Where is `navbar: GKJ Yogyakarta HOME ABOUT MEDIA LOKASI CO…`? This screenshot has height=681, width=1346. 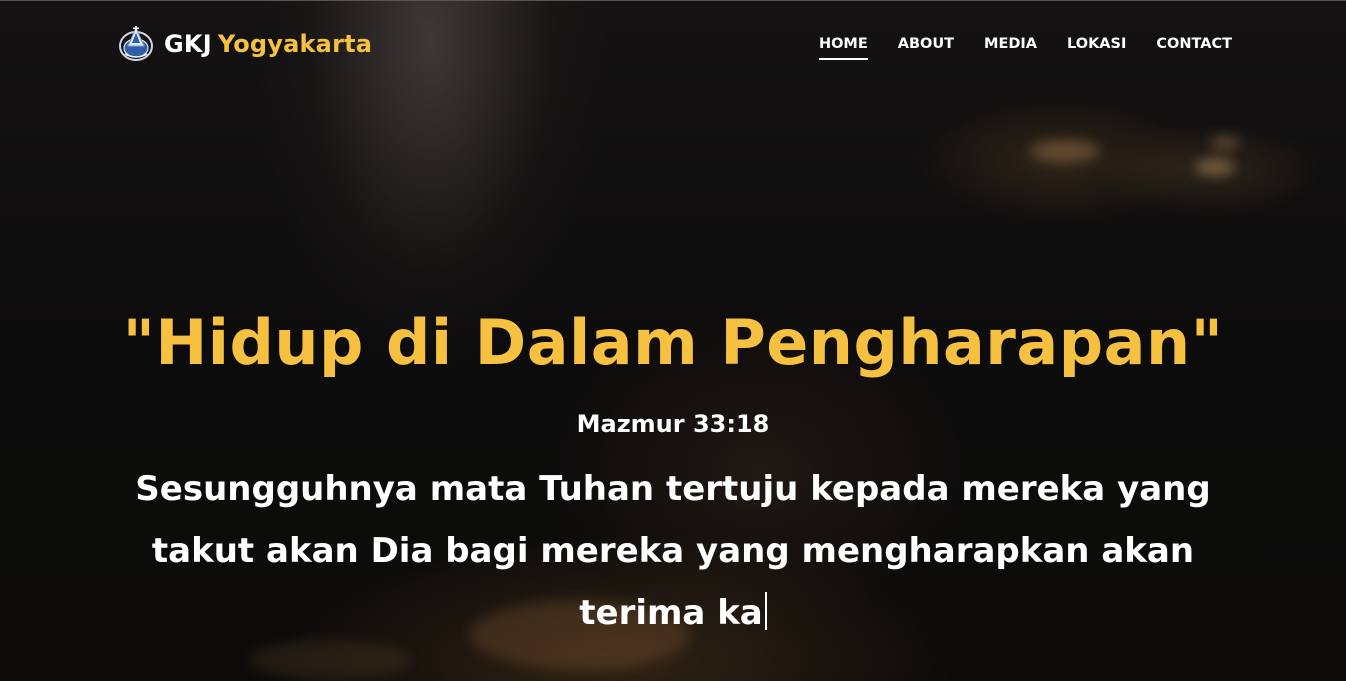 navbar: GKJ Yogyakarta HOME ABOUT MEDIA LOKASI CO… is located at coordinates (673, 43).